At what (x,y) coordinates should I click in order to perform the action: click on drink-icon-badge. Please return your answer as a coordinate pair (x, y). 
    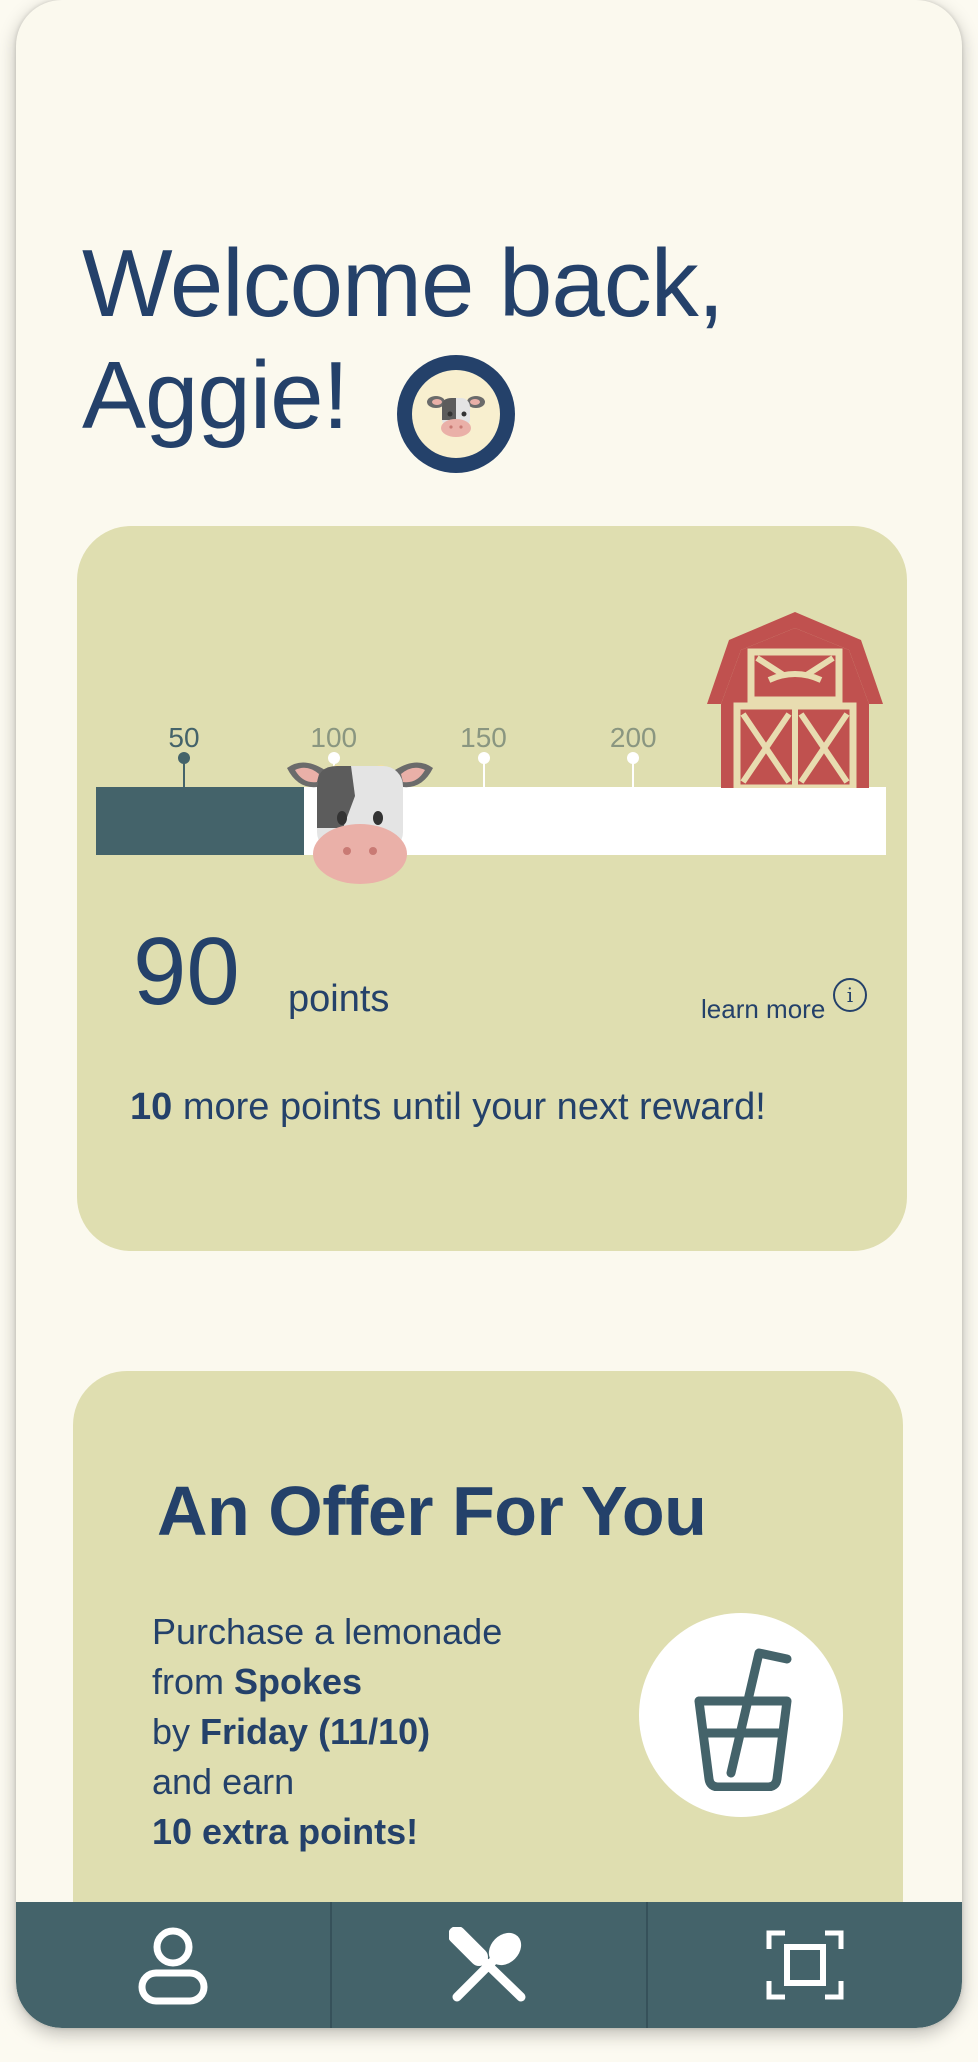
    Looking at the image, I should click on (741, 1715).